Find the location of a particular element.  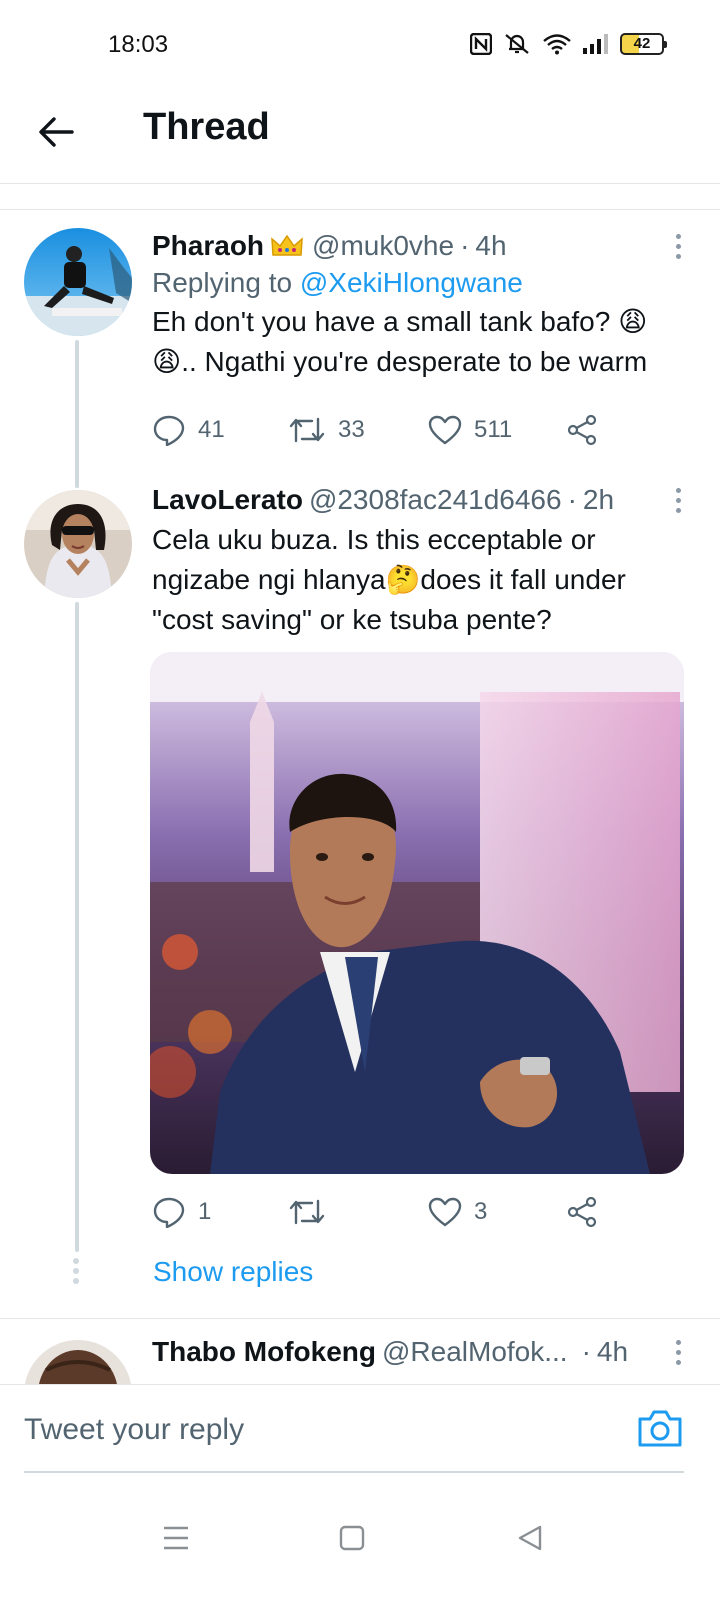

like-button: 511 is located at coordinates (470, 430).